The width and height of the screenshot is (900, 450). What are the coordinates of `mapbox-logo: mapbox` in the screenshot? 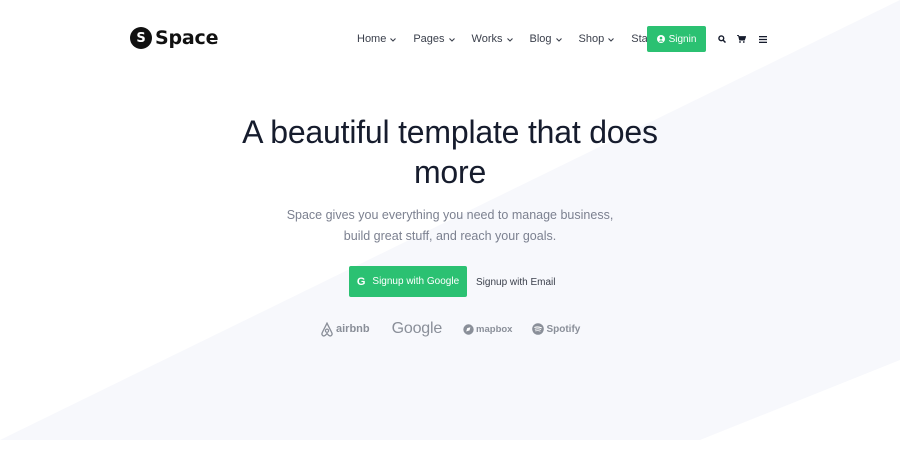 It's located at (487, 329).